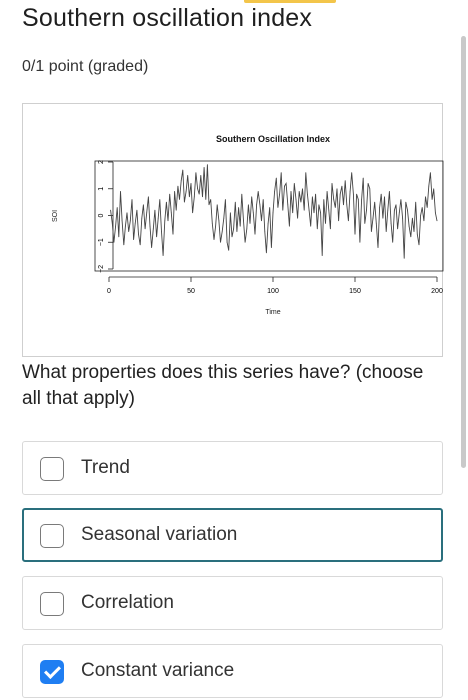 Image resolution: width=468 pixels, height=700 pixels. I want to click on option-label: Constant variance, so click(158, 670).